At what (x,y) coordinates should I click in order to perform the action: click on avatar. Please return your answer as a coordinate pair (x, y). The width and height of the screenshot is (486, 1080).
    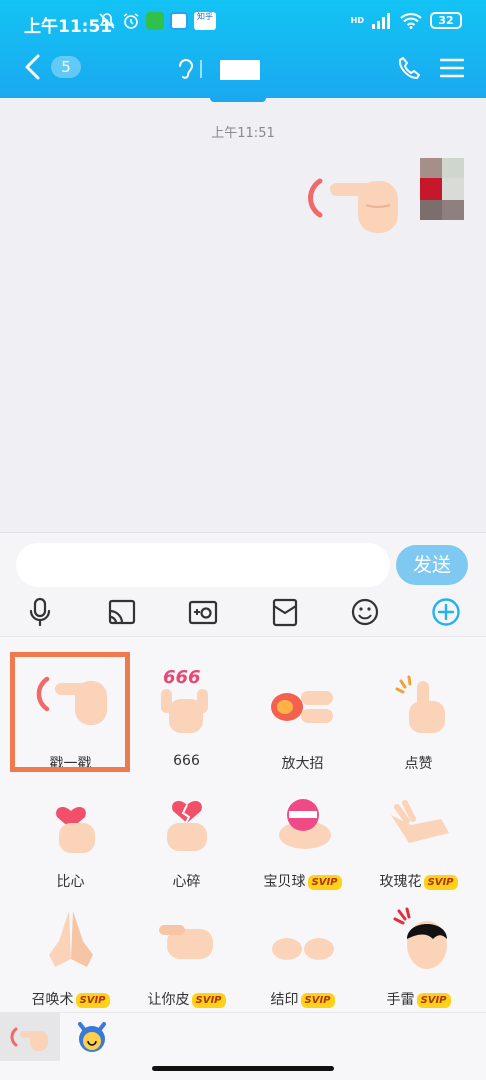
    Looking at the image, I should click on (442, 189).